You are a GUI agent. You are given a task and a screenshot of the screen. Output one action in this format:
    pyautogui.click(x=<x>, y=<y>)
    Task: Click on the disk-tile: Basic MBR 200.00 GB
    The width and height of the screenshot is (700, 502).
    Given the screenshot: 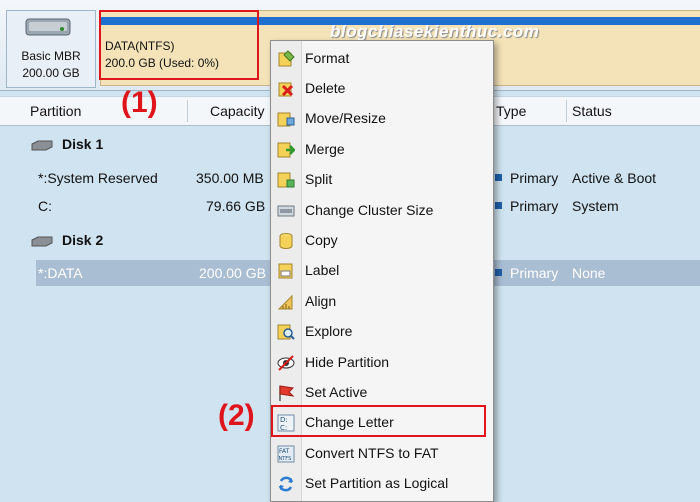 What is the action you would take?
    pyautogui.click(x=51, y=49)
    